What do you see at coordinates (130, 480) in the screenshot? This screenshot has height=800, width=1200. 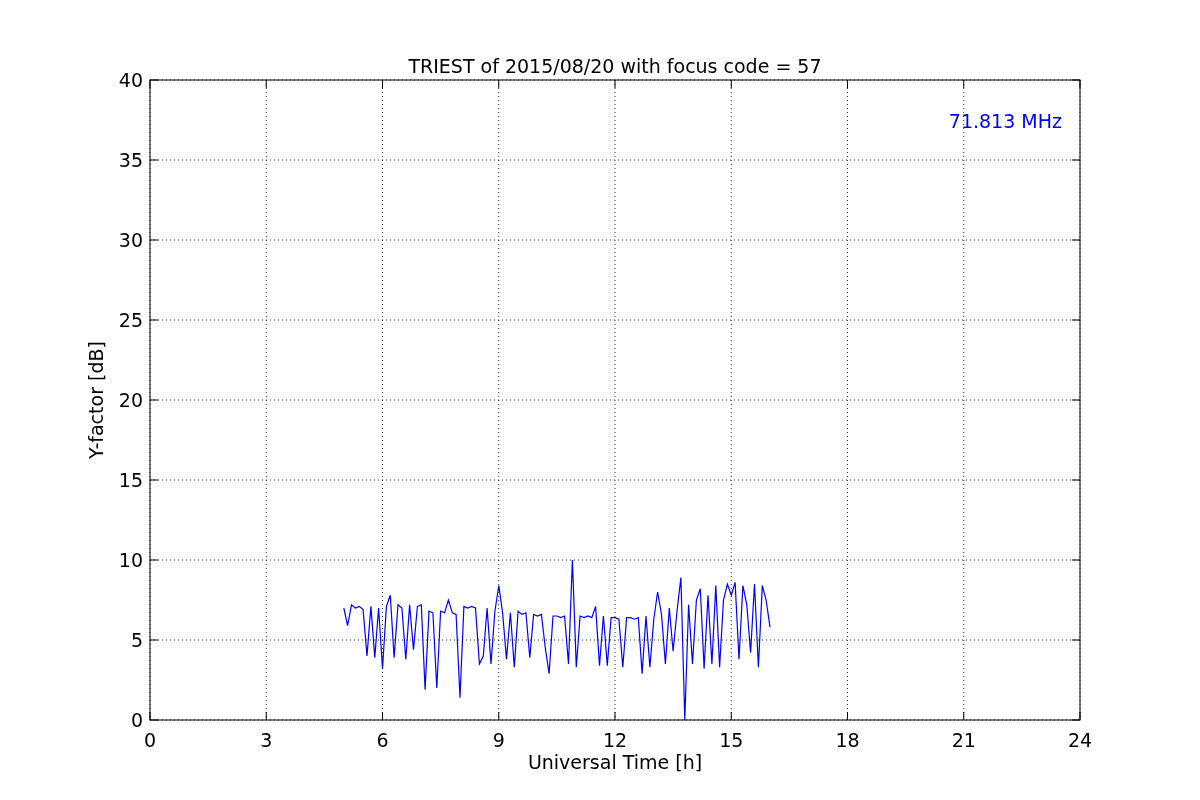 I see `y-tick-label: 15` at bounding box center [130, 480].